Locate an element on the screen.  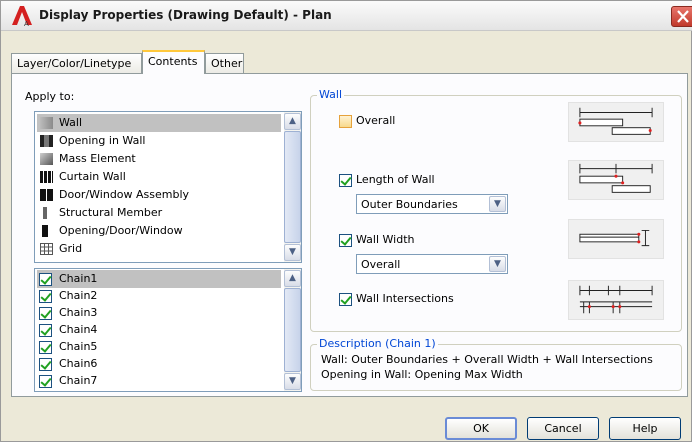
chain-label: Chain1 is located at coordinates (78, 278).